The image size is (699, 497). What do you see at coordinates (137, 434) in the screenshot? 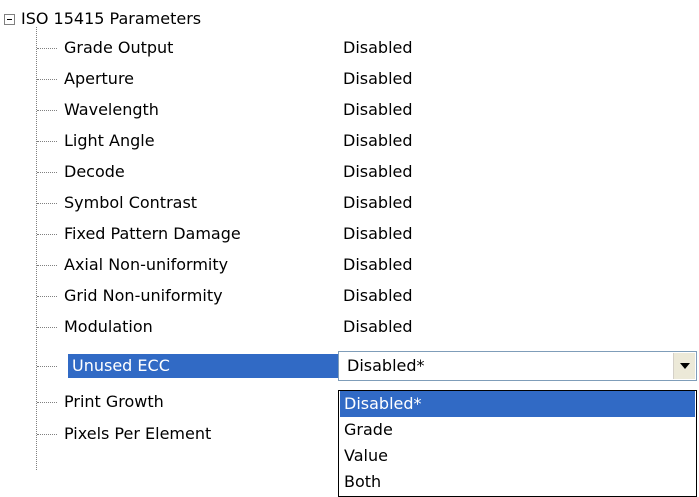
I see `row-name: Pixels Per Element` at bounding box center [137, 434].